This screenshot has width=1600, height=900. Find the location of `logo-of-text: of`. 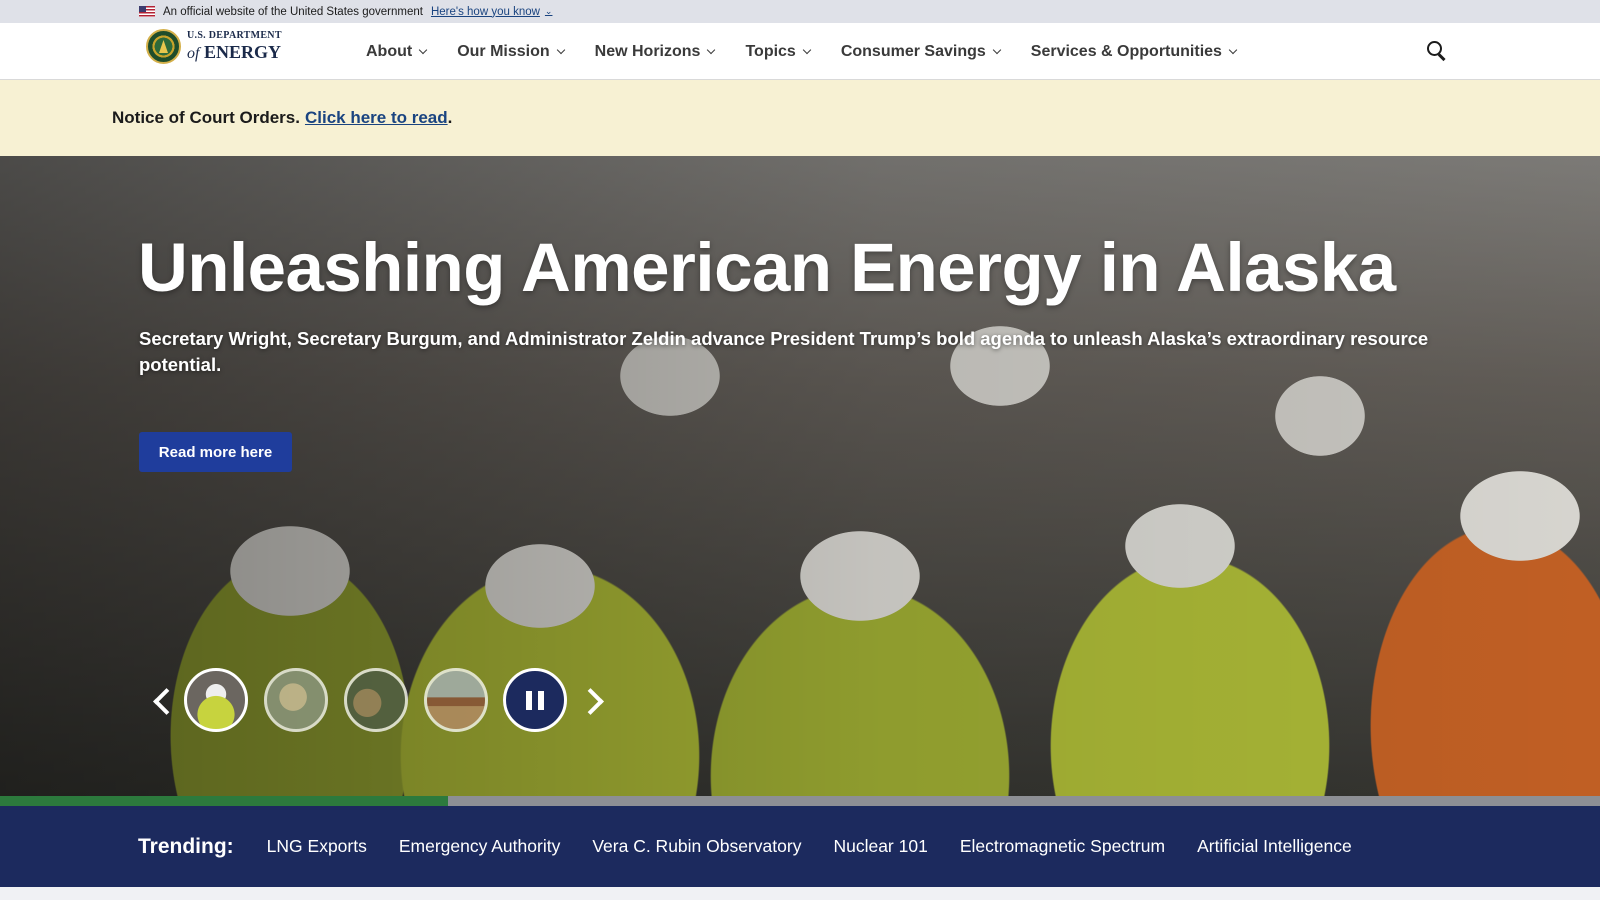

logo-of-text: of is located at coordinates (193, 53).